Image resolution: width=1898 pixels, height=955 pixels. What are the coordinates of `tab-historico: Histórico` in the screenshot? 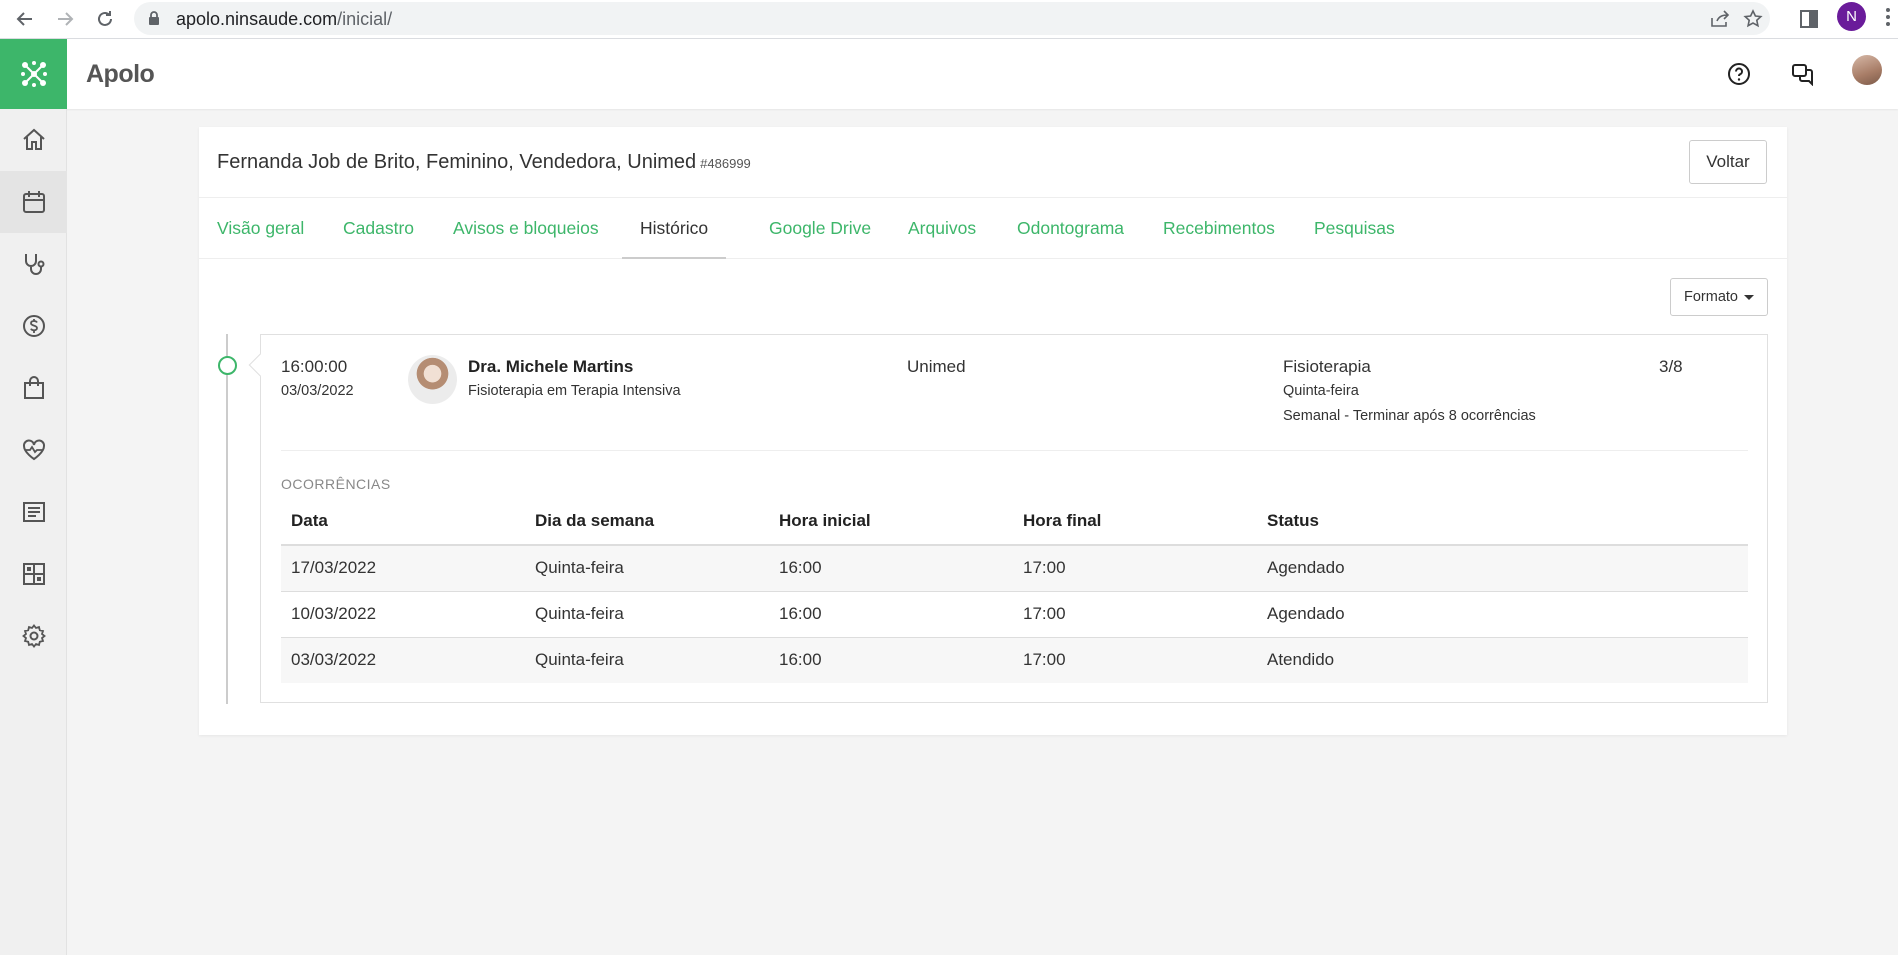 It's located at (674, 228).